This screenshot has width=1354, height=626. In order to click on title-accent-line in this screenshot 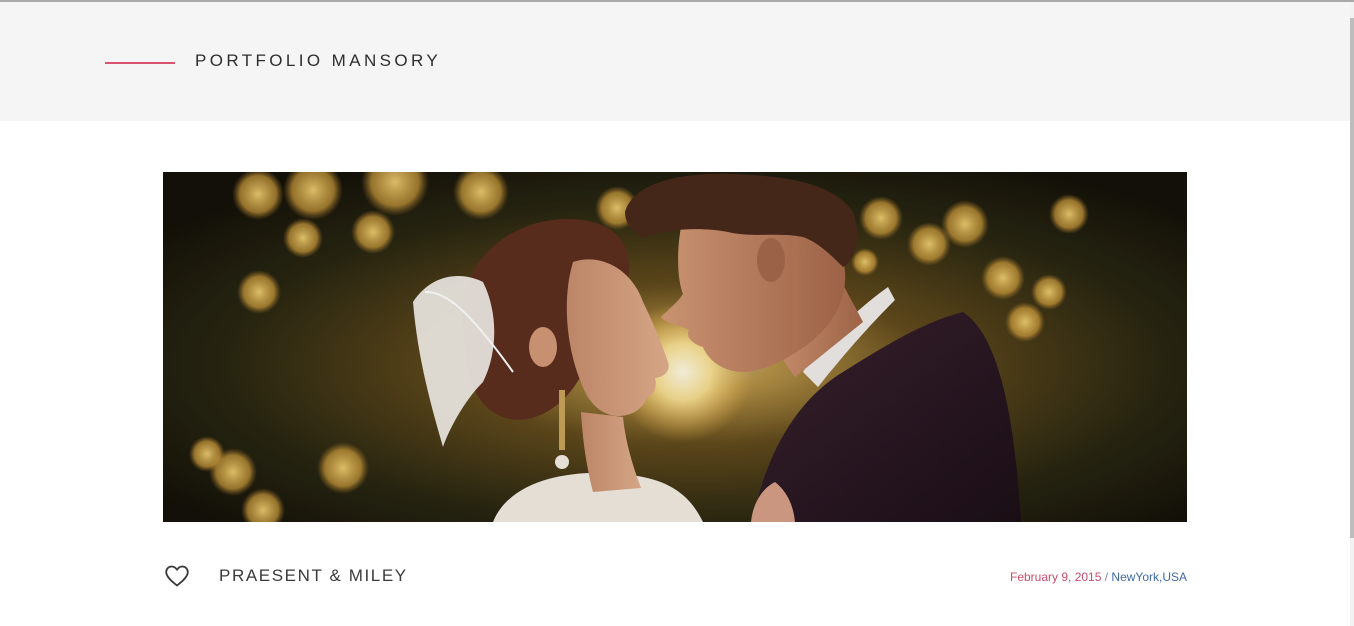, I will do `click(140, 63)`.